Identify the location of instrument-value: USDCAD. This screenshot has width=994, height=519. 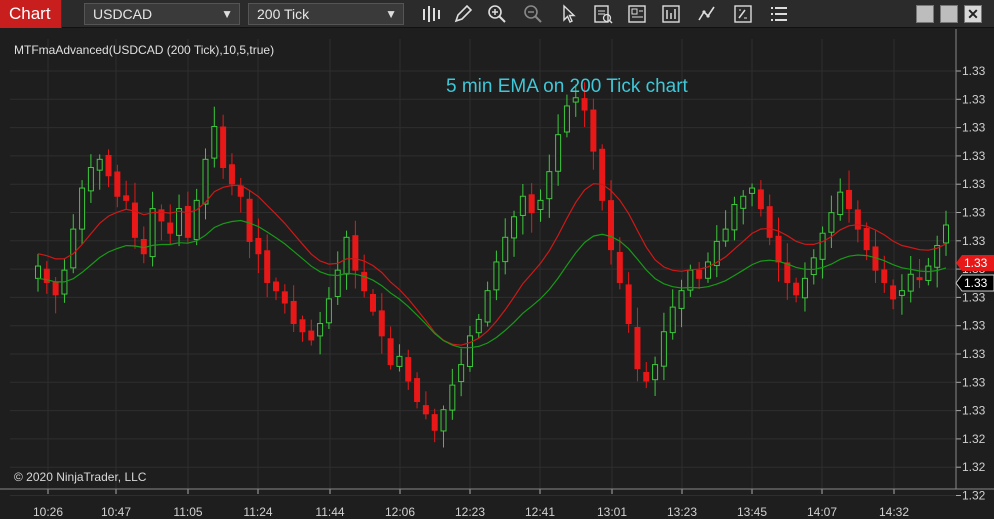
(123, 14).